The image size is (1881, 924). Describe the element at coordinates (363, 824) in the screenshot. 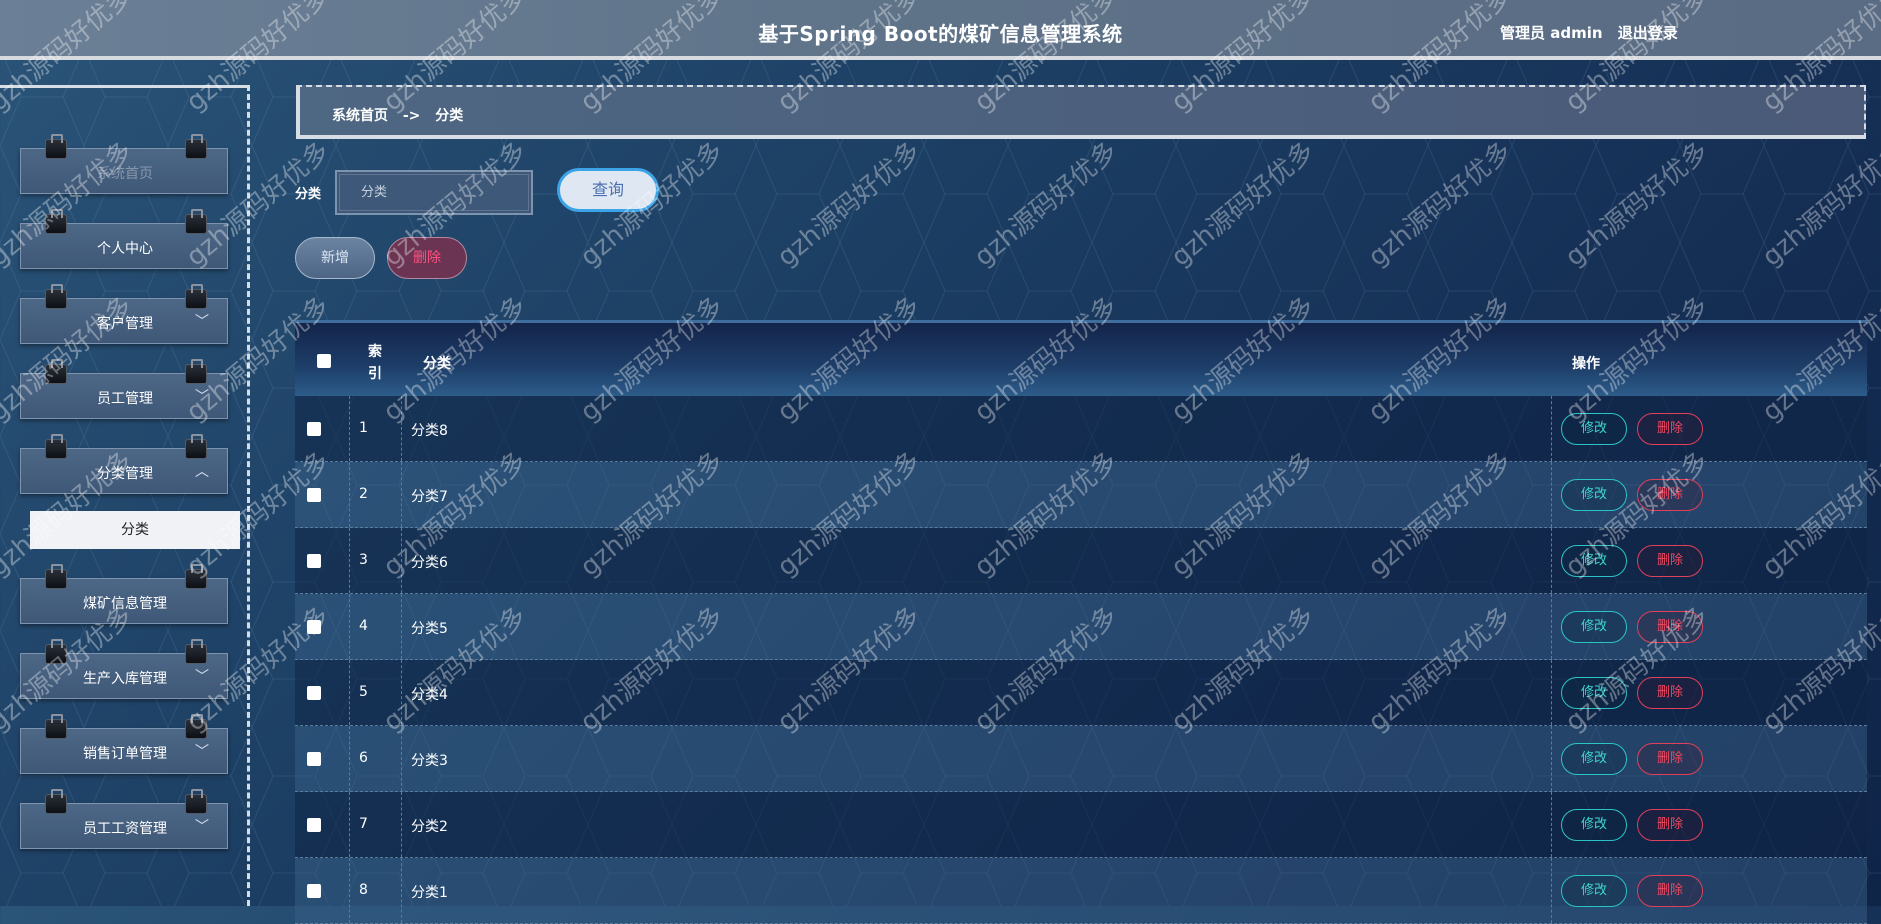

I see `cell-index: 7` at that location.